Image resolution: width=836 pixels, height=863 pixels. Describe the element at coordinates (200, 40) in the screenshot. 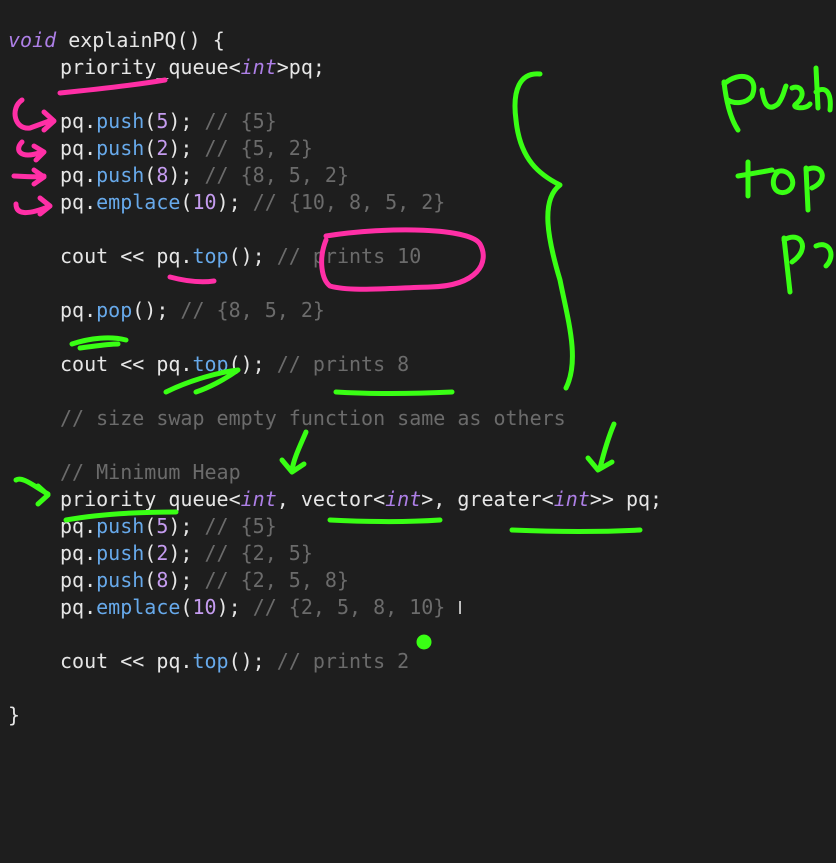

I see `code-token-plain: () {` at that location.